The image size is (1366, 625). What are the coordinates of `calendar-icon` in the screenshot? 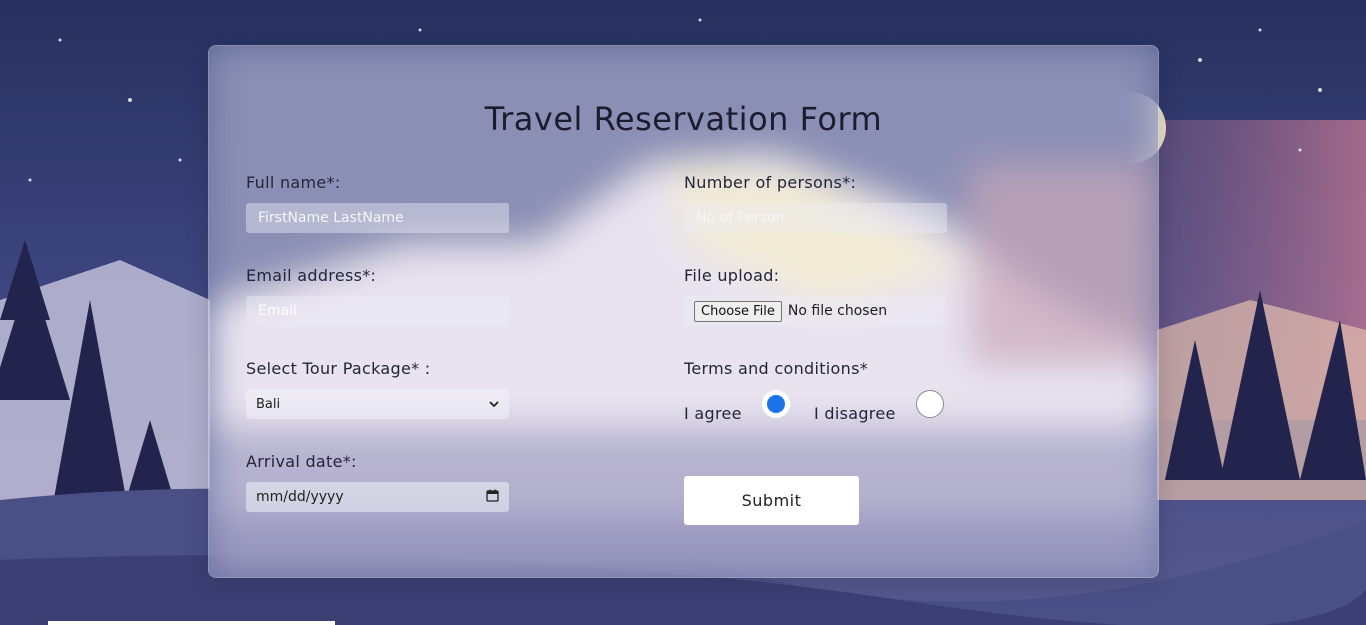 It's located at (492, 497).